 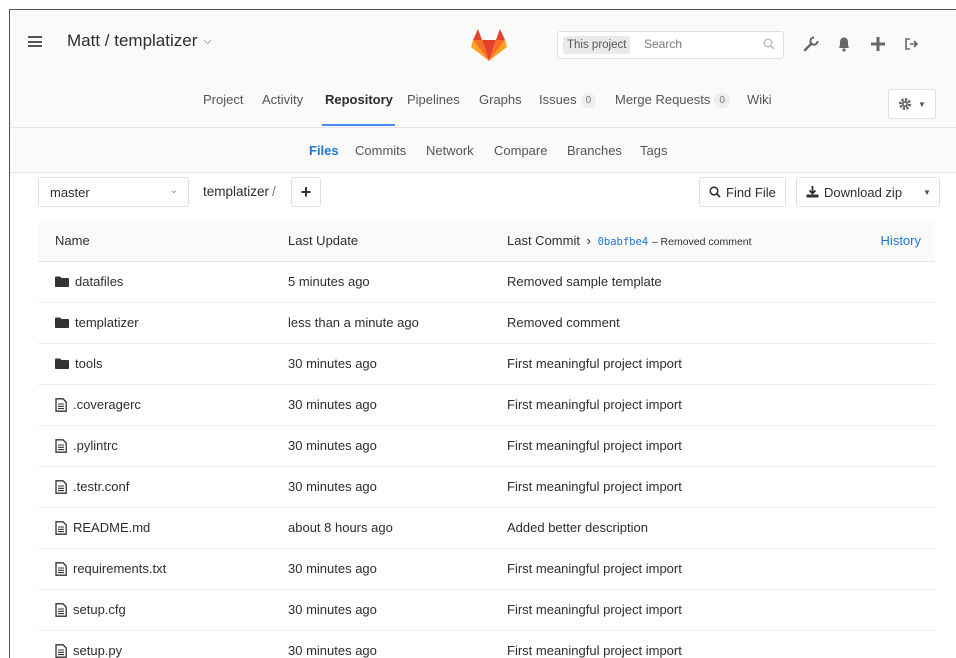 What do you see at coordinates (699, 44) in the screenshot?
I see `search-input` at bounding box center [699, 44].